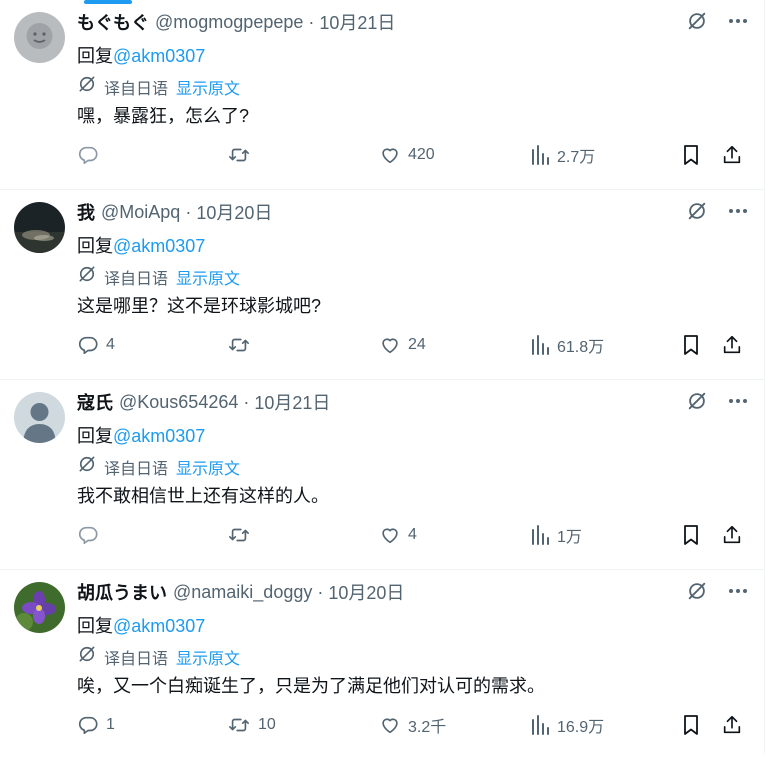  I want to click on views-button: 61.8万, so click(567, 345).